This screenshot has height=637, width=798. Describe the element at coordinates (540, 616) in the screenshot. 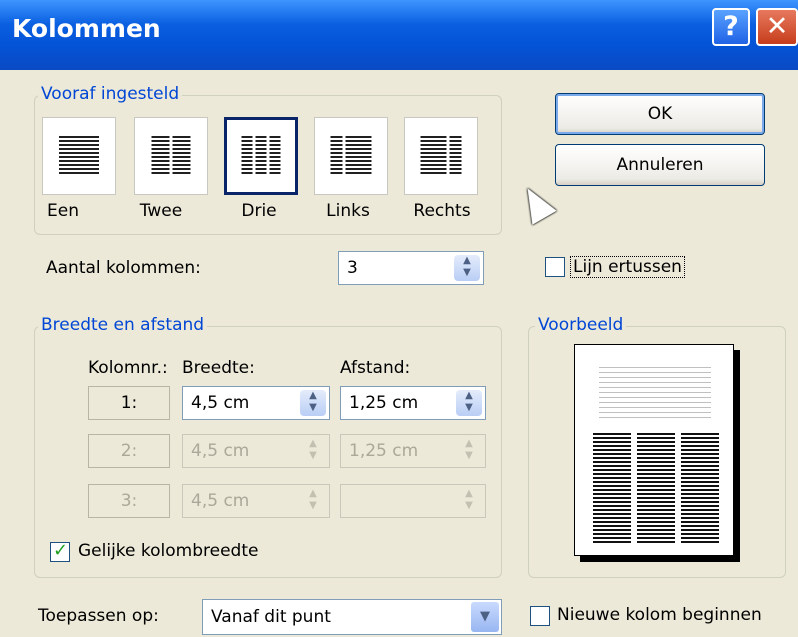

I see `new-column-checkbox` at that location.